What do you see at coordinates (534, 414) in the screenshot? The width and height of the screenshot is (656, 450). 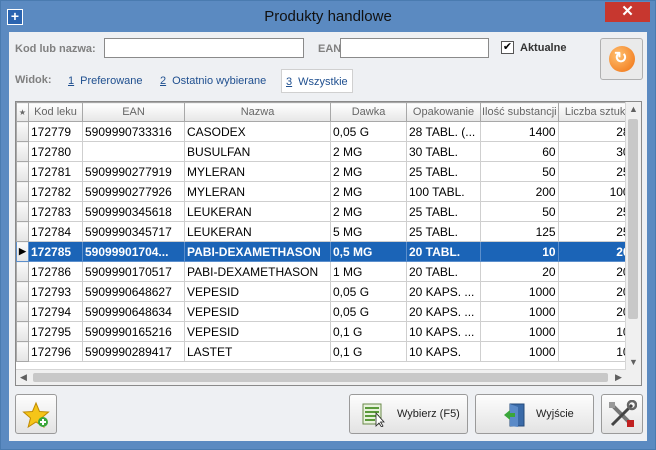 I see `exit-button: Wyjście` at bounding box center [534, 414].